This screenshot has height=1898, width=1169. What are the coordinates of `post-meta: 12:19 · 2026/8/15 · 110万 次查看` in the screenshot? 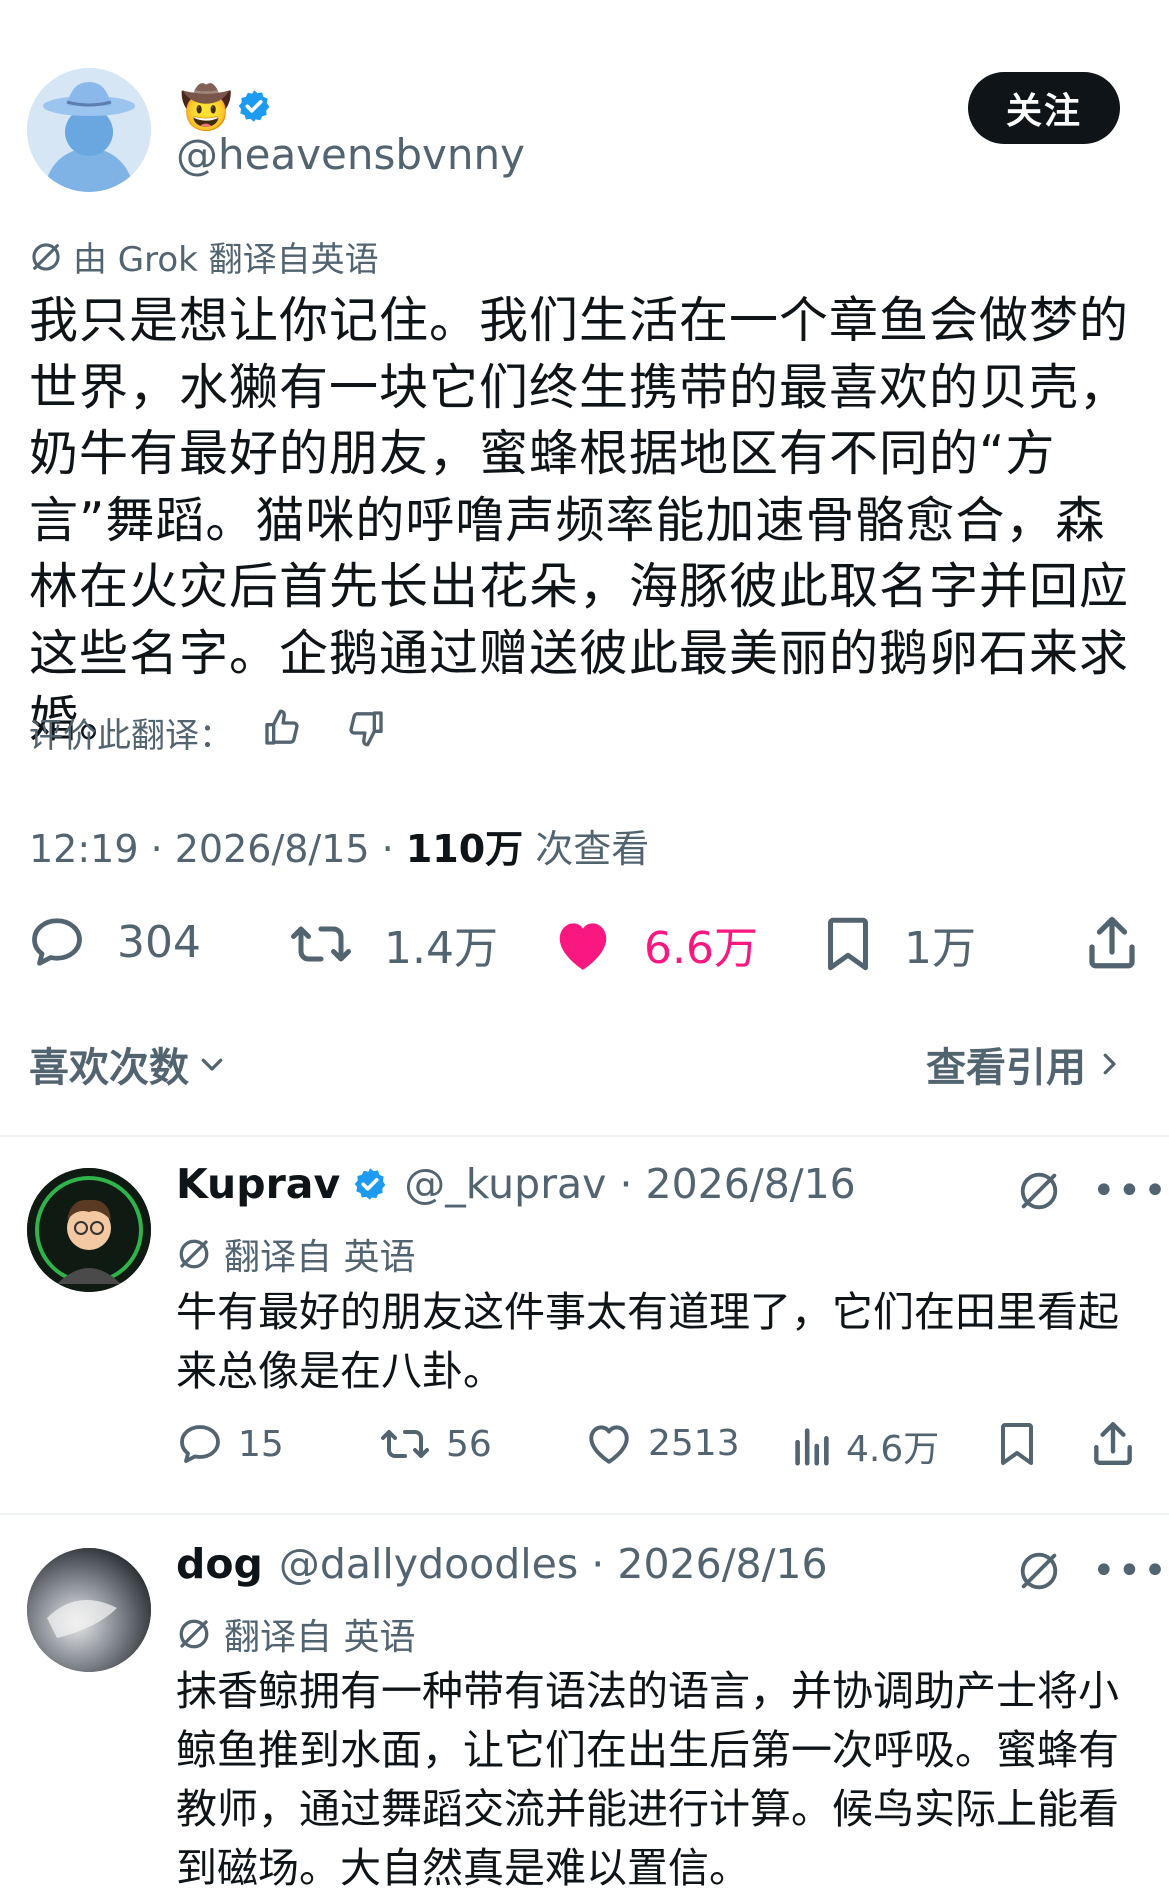 It's located at (339, 845).